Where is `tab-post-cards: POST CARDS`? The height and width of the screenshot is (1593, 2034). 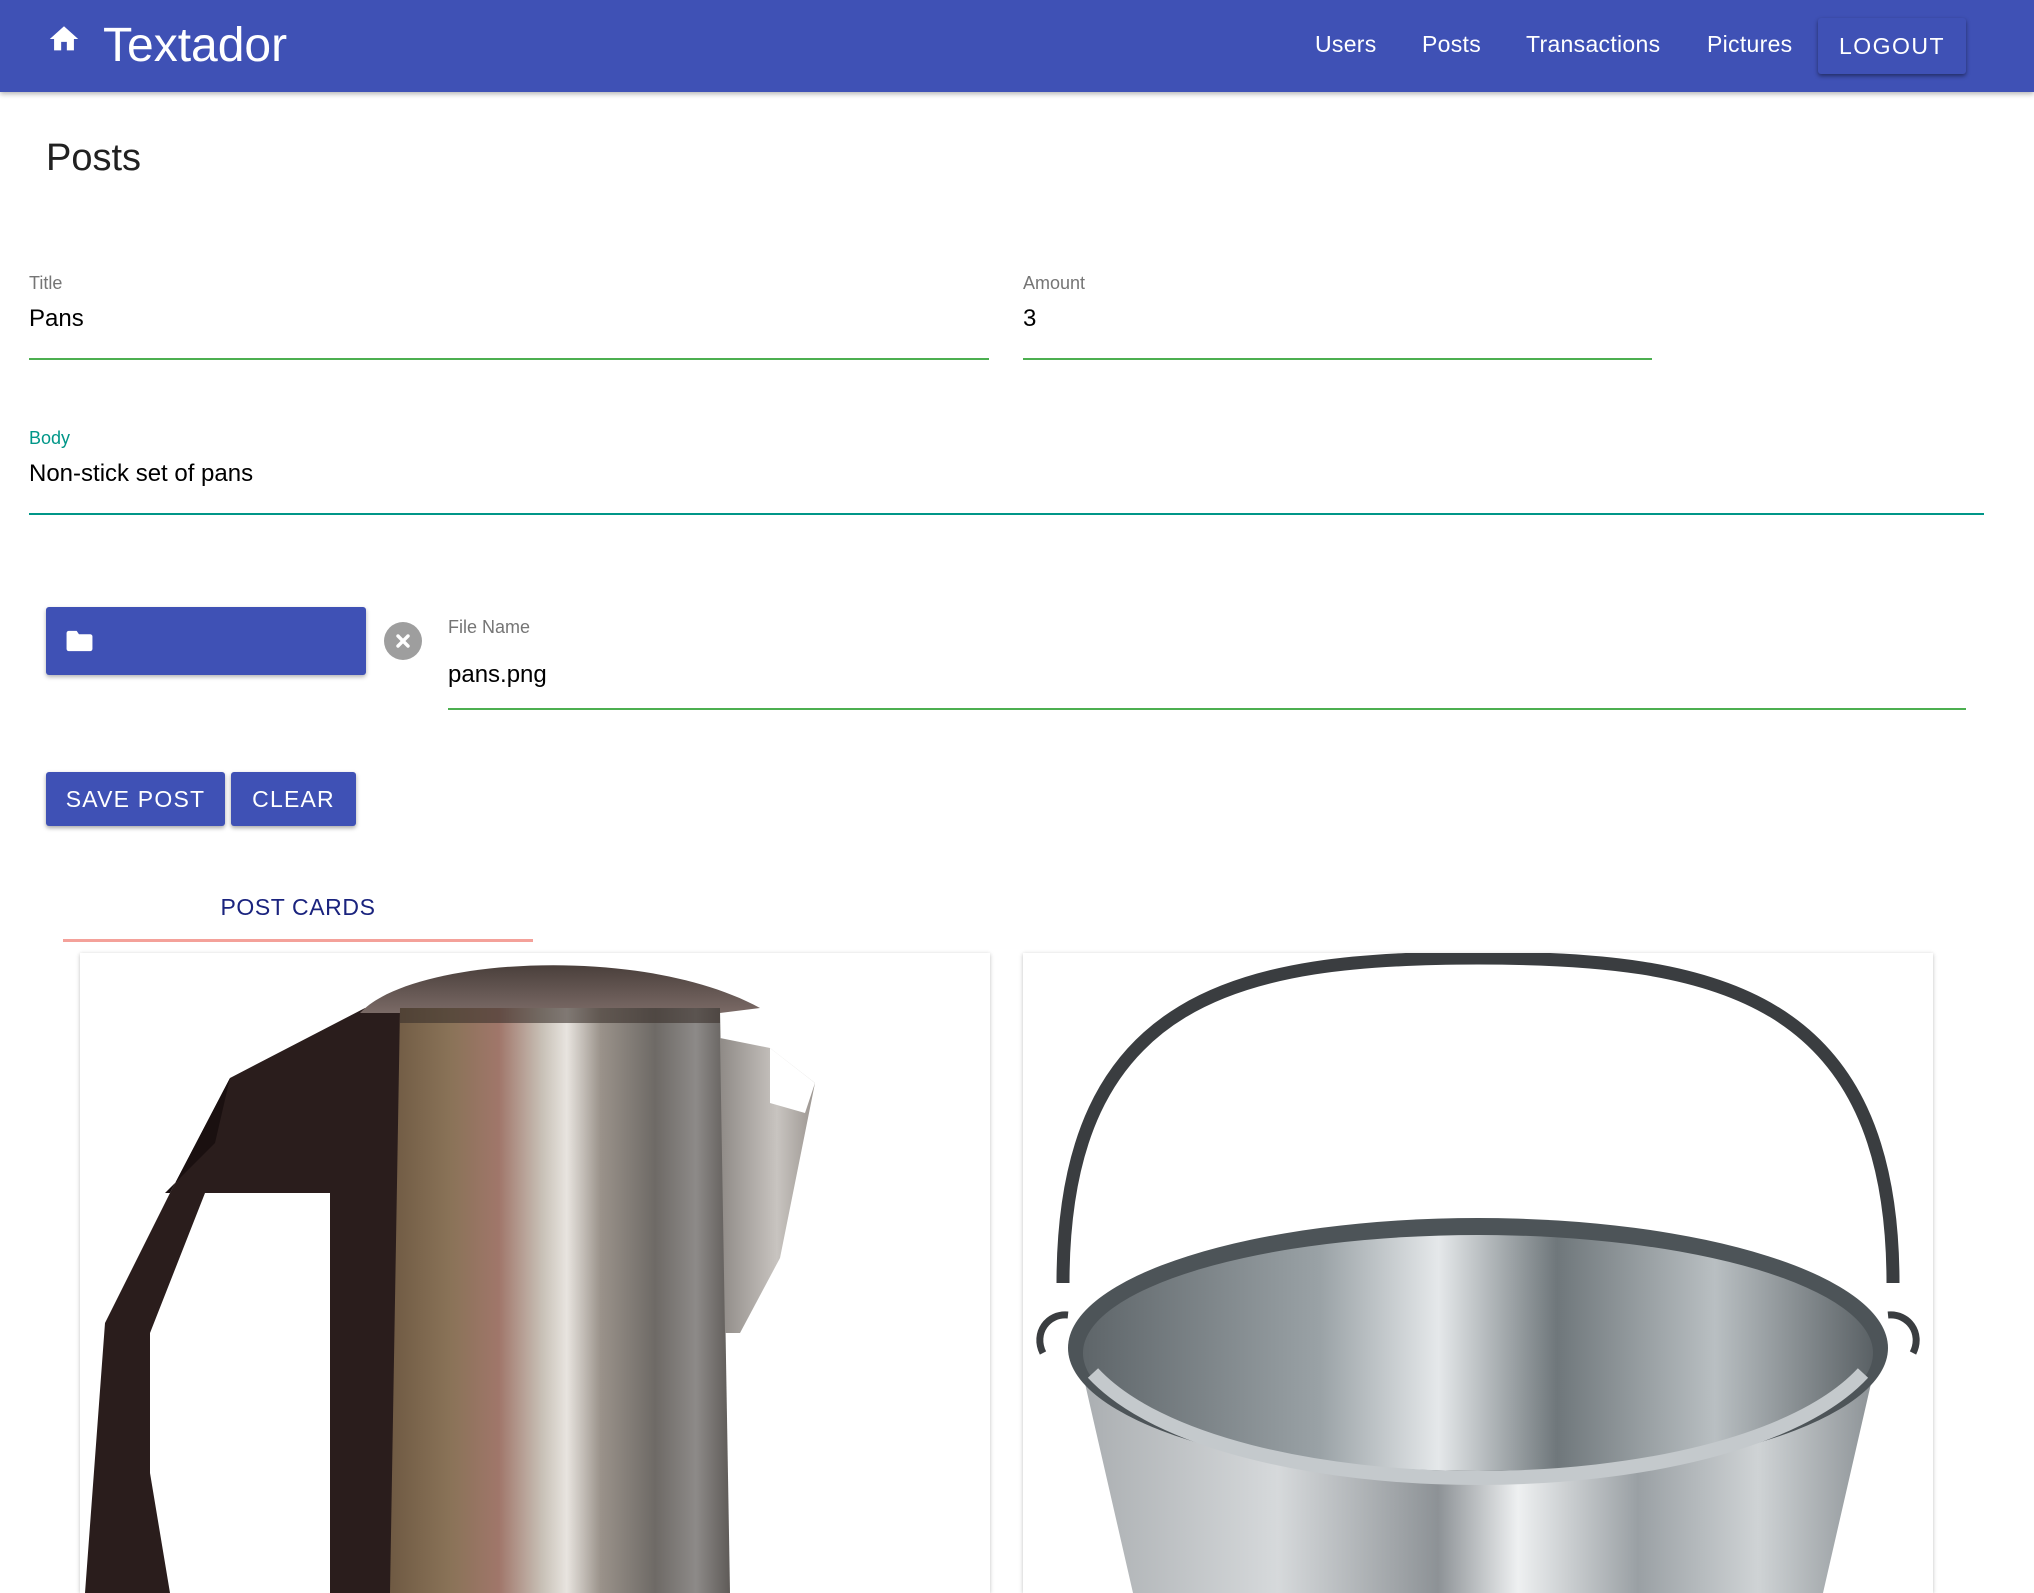 tab-post-cards: POST CARDS is located at coordinates (298, 913).